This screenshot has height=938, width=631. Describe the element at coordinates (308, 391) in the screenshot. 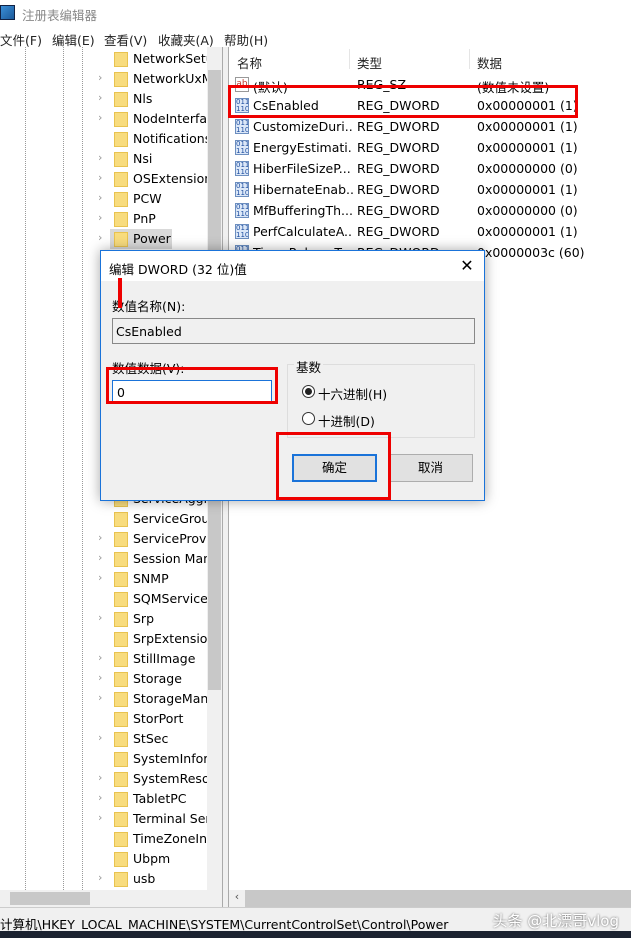

I see `radio-hex` at that location.